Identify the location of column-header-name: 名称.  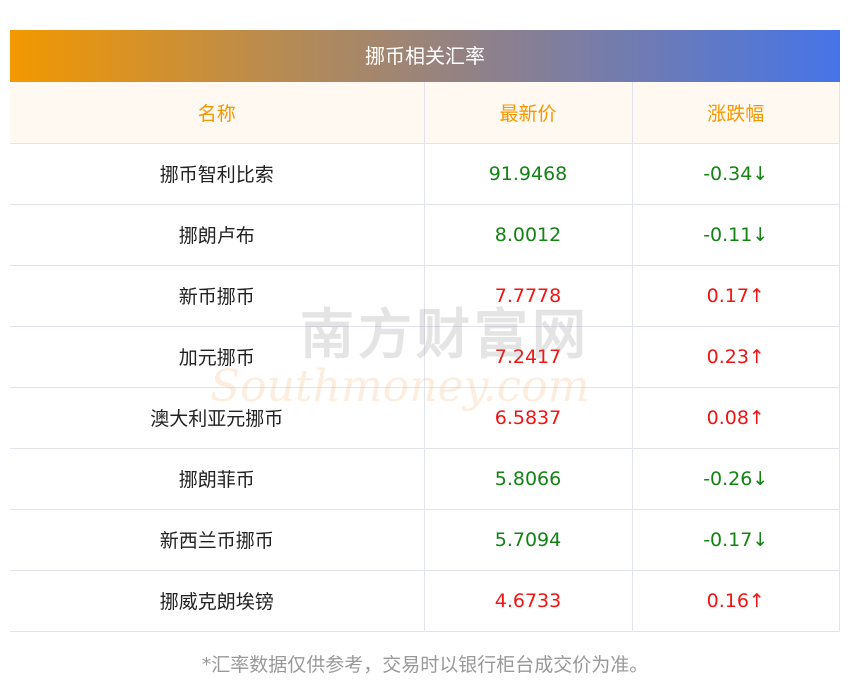
(217, 113).